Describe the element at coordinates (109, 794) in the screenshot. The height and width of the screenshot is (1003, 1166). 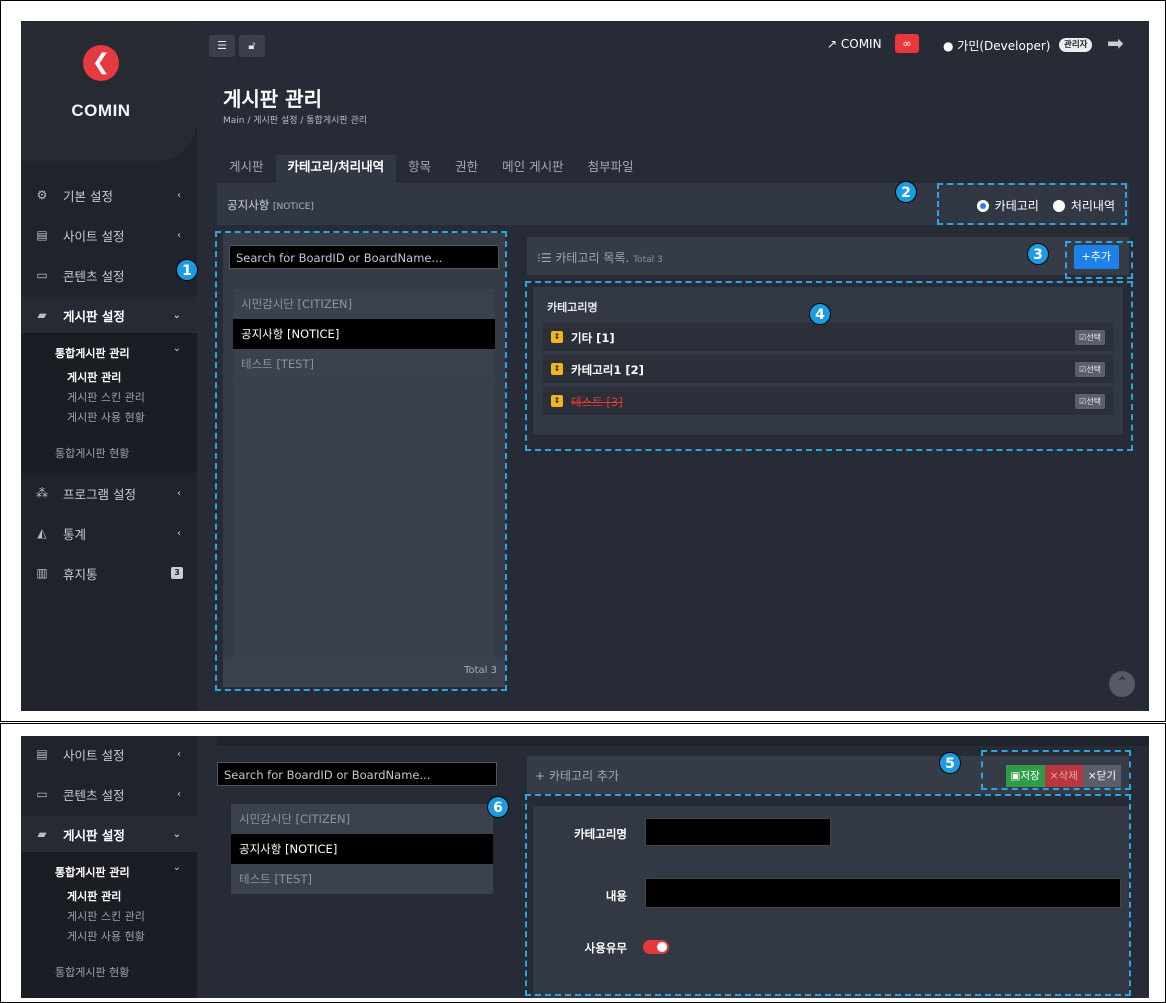
I see `sidebar-item-content-settings: ▭ 콘텐츠 설정 ‹` at that location.